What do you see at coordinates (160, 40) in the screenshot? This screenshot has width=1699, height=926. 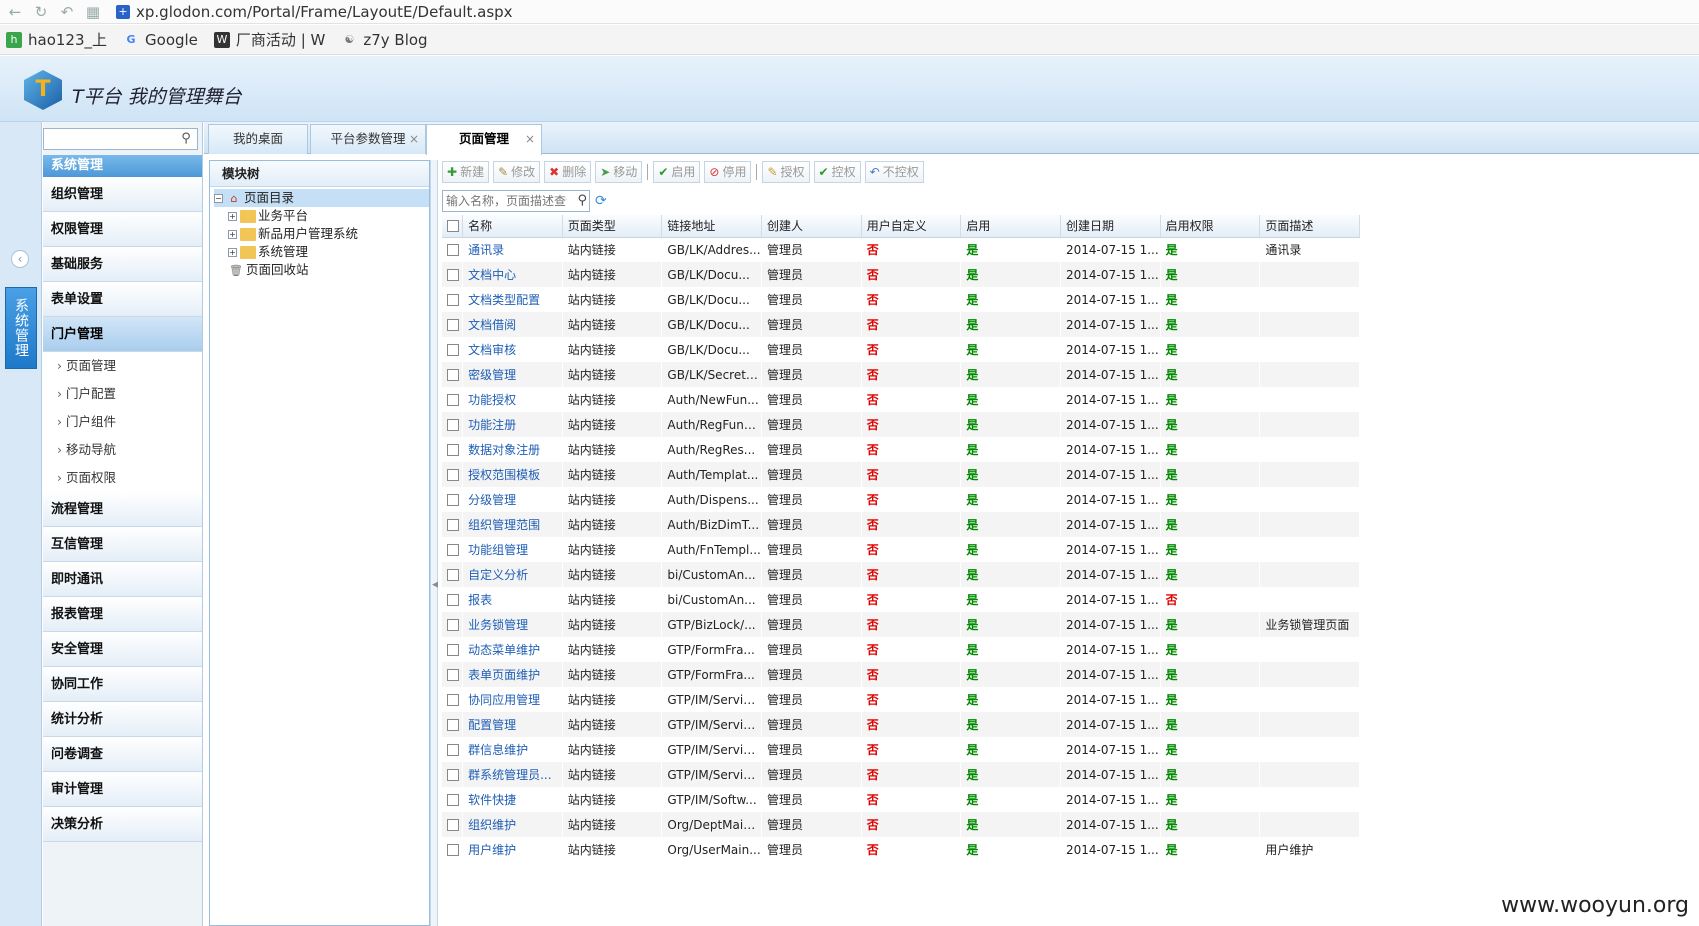 I see `bookmark-google: G Google` at bounding box center [160, 40].